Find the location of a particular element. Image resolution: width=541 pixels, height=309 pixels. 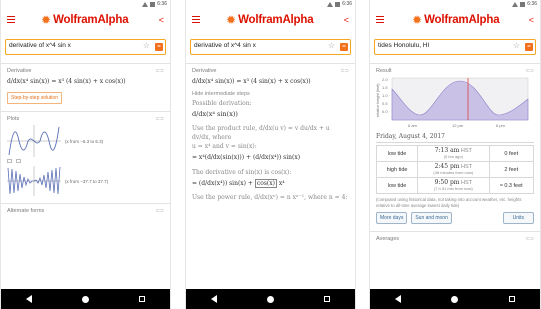

product-expr-a: = x⁴(d/dx(sin(x))) is located at coordinates (218, 157).